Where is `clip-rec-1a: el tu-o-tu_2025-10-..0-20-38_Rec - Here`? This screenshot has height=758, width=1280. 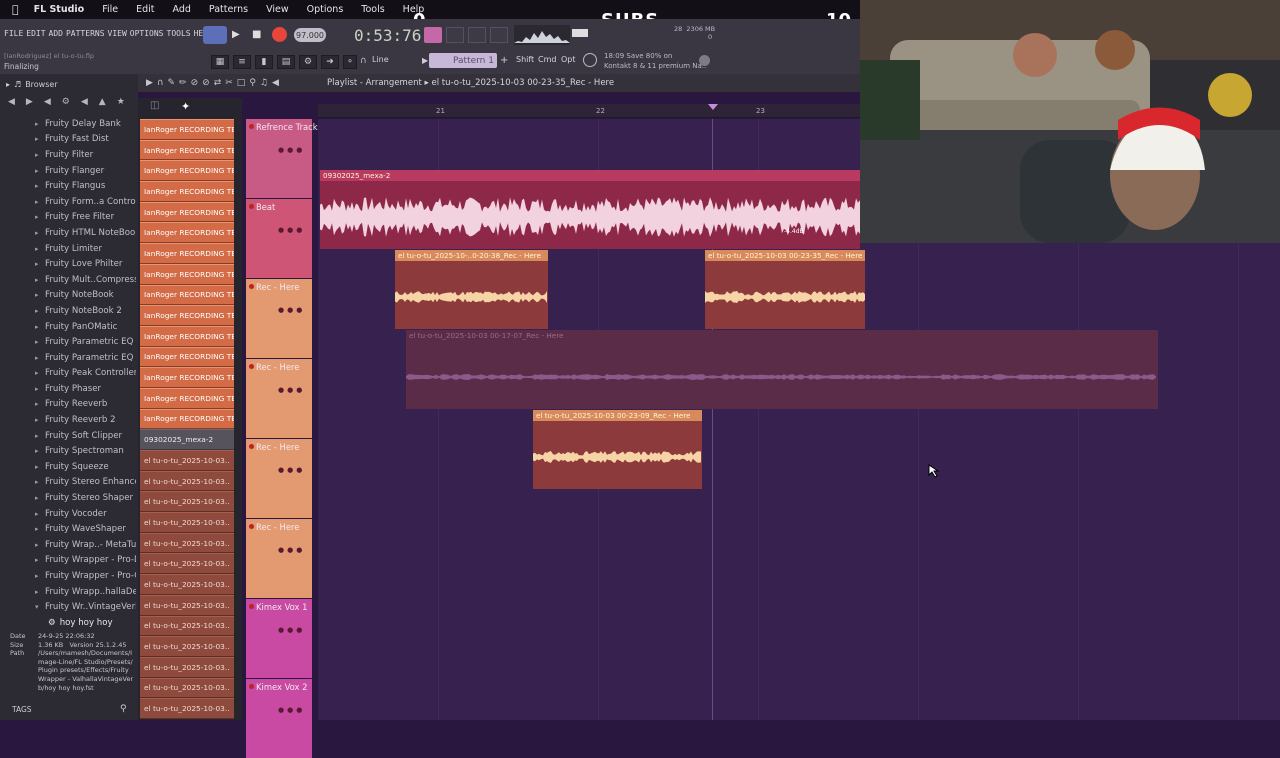 clip-rec-1a: el tu-o-tu_2025-10-..0-20-38_Rec - Here is located at coordinates (471, 289).